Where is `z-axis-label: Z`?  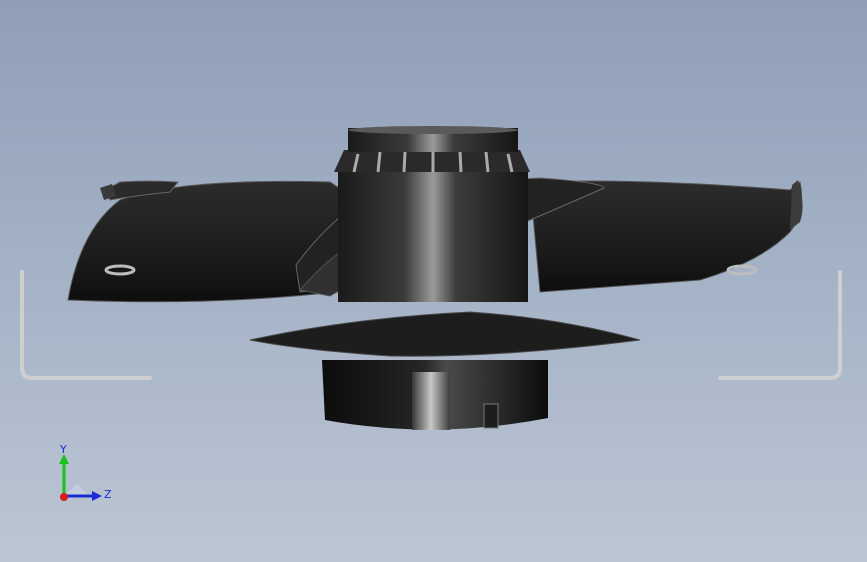
z-axis-label: Z is located at coordinates (108, 494).